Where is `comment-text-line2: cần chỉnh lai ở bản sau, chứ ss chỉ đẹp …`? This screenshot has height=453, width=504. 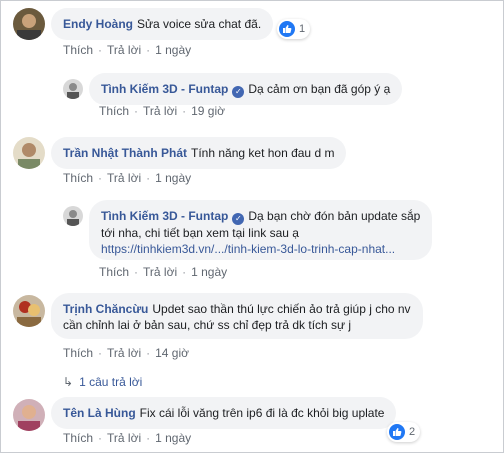 comment-text-line2: cần chỉnh lai ở bản sau, chứ ss chỉ đẹp … is located at coordinates (207, 325).